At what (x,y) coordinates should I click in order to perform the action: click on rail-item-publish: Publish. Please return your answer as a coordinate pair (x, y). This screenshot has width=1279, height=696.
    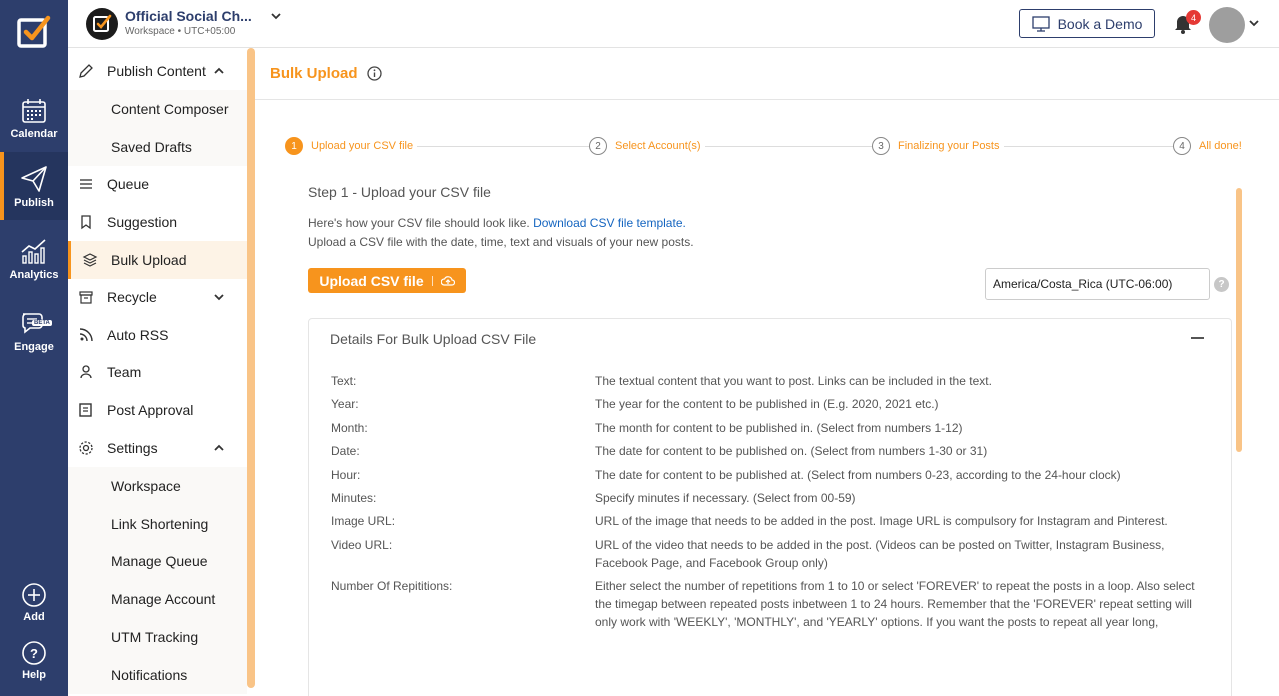
    Looking at the image, I should click on (34, 186).